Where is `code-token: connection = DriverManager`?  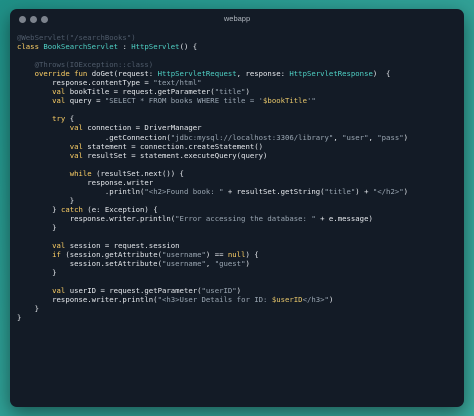 code-token: connection = DriverManager is located at coordinates (144, 128).